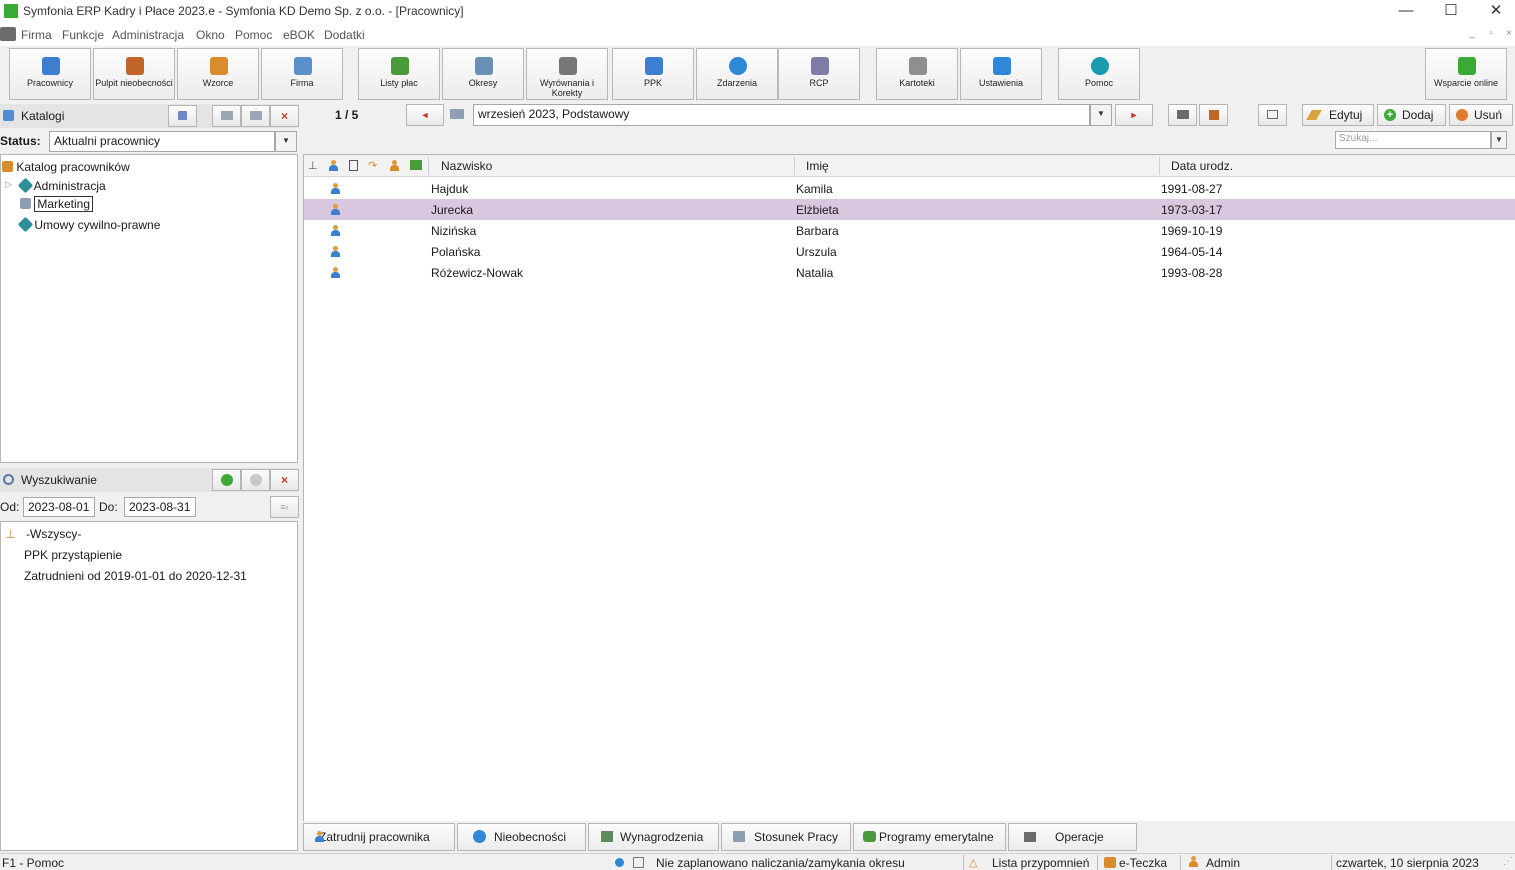 The image size is (1515, 870). What do you see at coordinates (917, 74) in the screenshot?
I see `toolbar-button-kartoteki: Kartoteki` at bounding box center [917, 74].